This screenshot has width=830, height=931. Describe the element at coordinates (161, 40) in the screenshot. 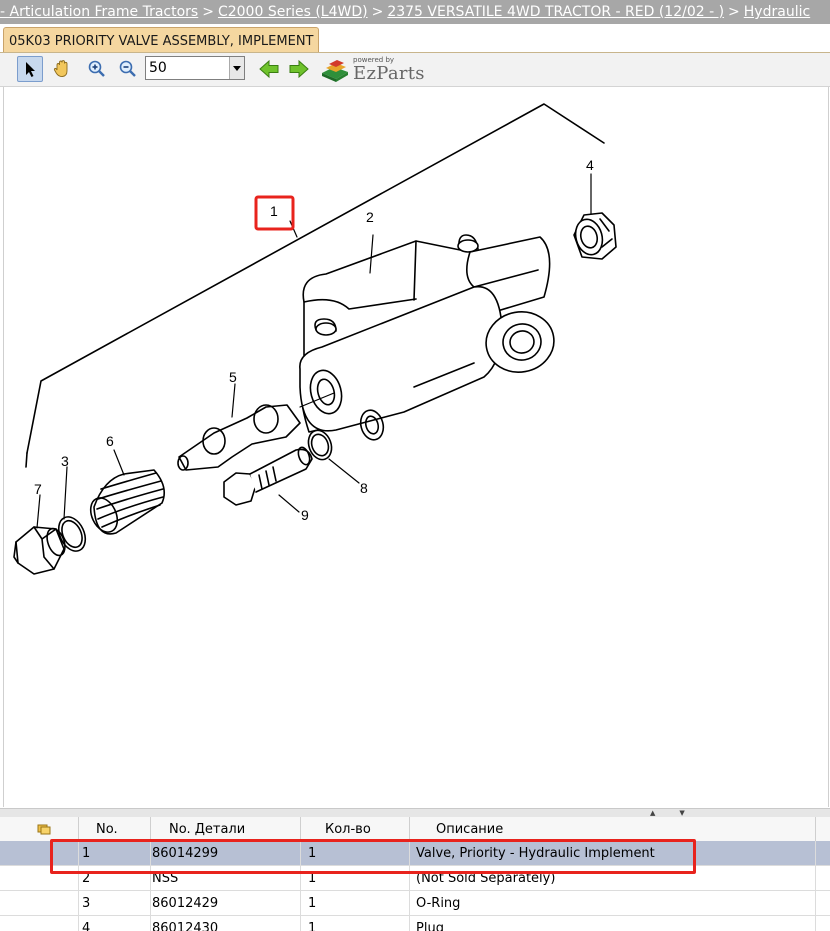

I see `tab-priority-valve: 05K03 PRIORITY VALVE ASSEMBLY, IMPLEMENT` at that location.